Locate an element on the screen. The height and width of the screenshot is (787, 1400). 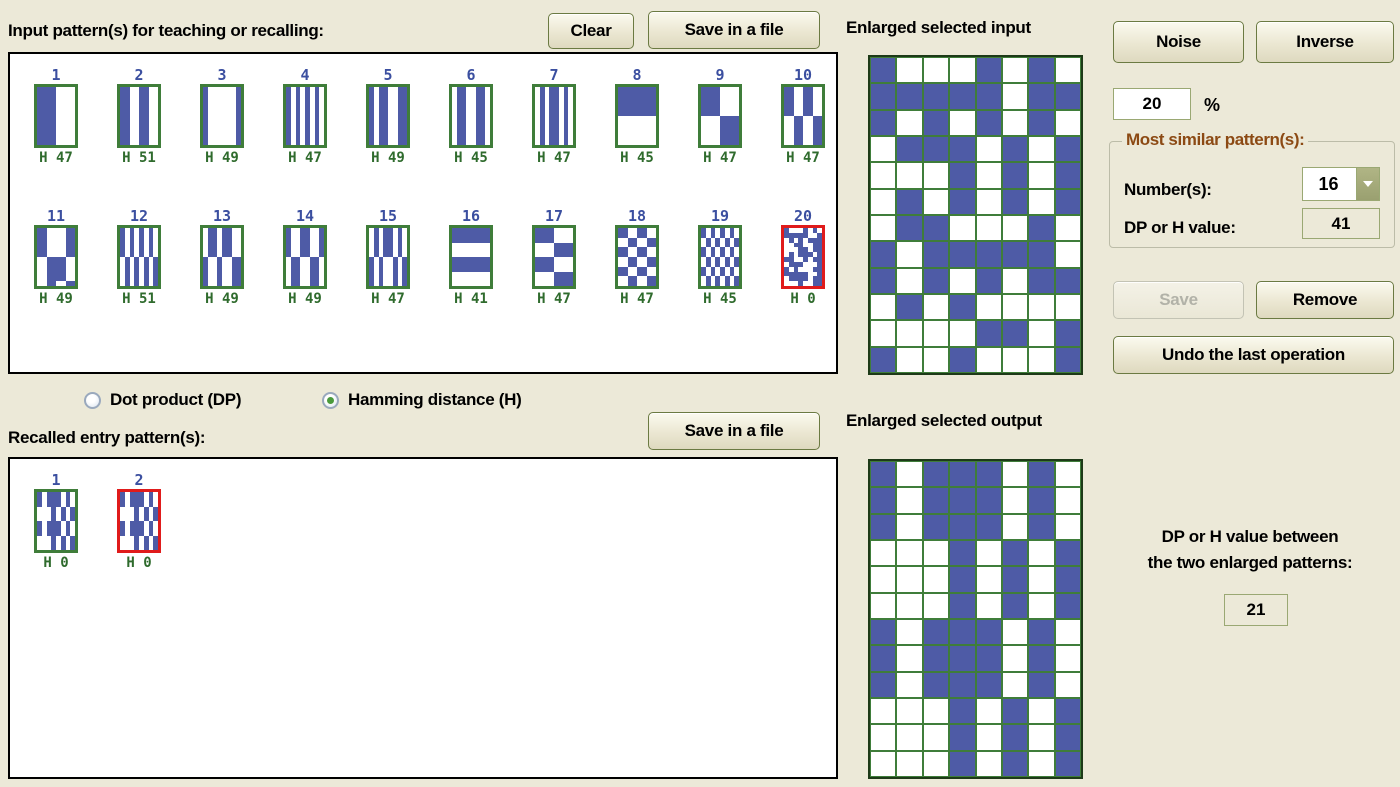
noise-percent-input: 20 is located at coordinates (1152, 104).